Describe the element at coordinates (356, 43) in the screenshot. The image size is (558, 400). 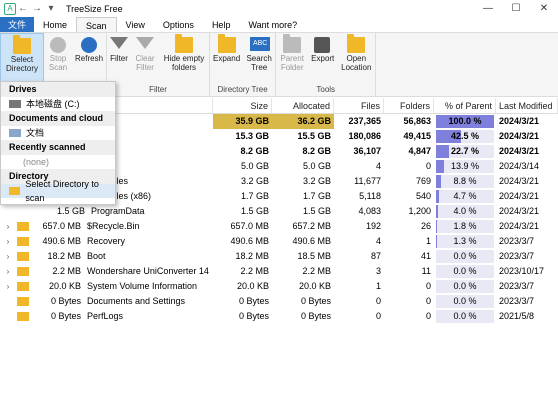
I see `open-folder-icon` at that location.